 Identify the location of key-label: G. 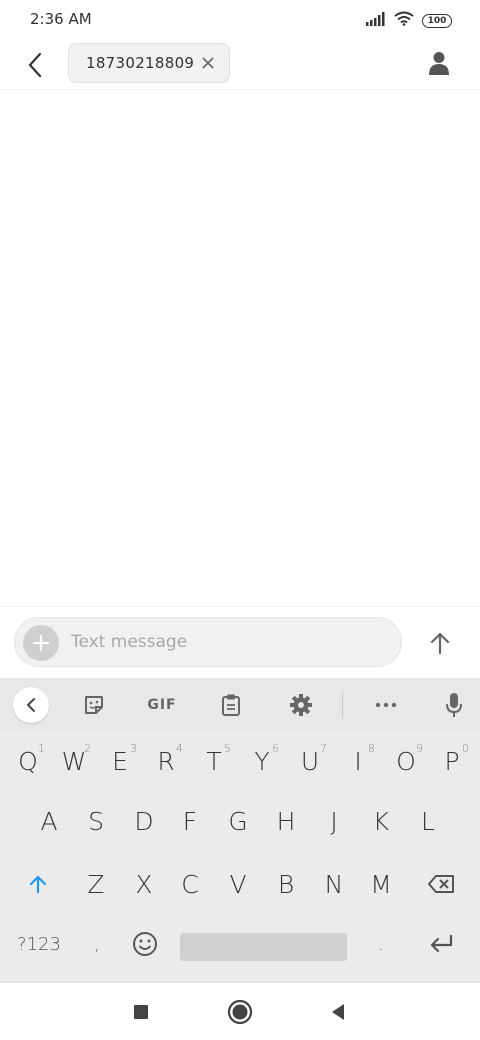
(238, 821).